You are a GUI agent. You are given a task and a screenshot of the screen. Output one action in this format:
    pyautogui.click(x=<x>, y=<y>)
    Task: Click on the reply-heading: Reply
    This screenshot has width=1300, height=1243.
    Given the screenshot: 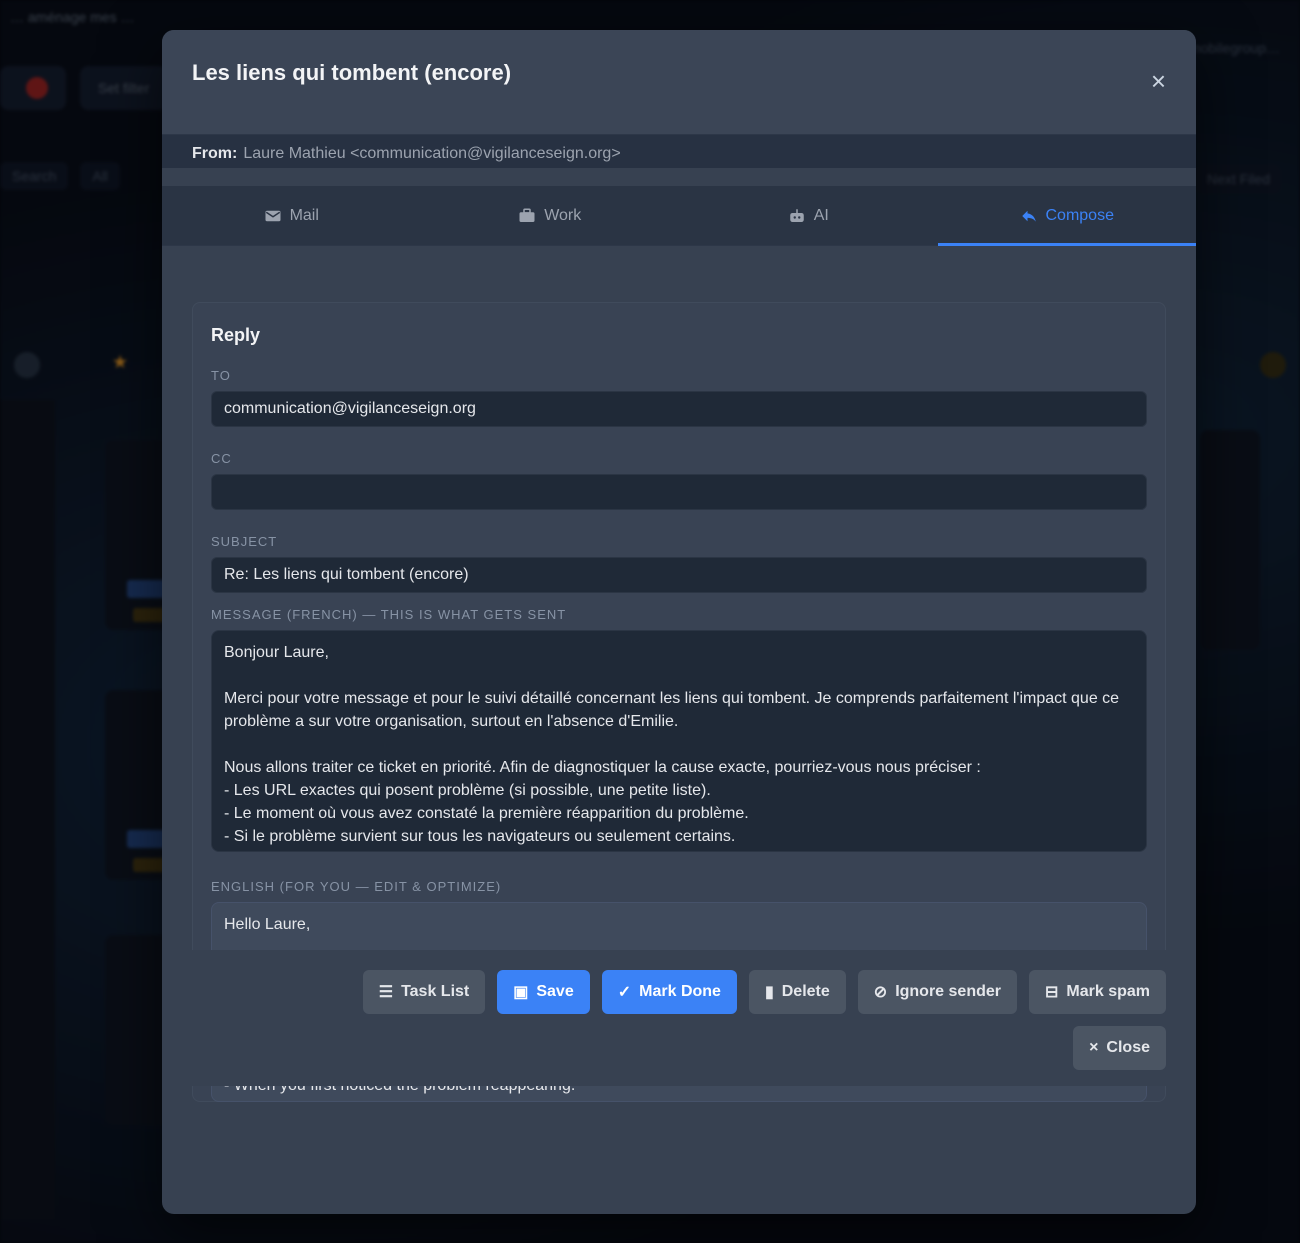 What is the action you would take?
    pyautogui.click(x=236, y=335)
    